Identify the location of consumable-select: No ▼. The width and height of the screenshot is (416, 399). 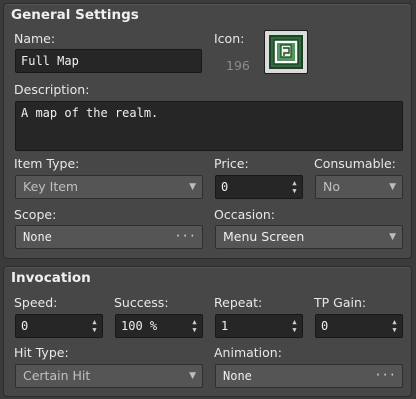
(359, 187).